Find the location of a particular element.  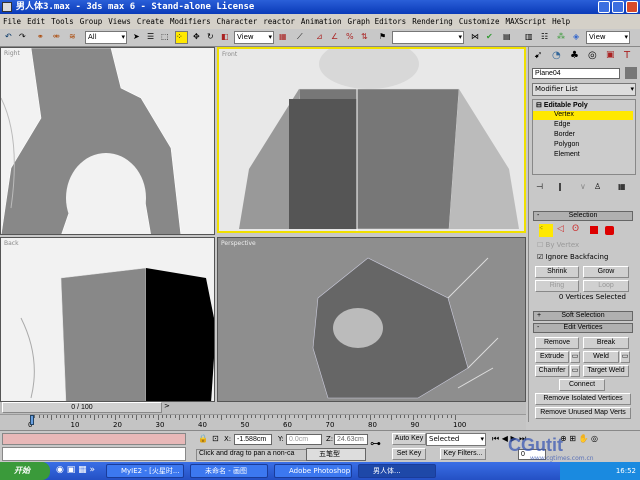

shrink-button: Shrink is located at coordinates (557, 272).